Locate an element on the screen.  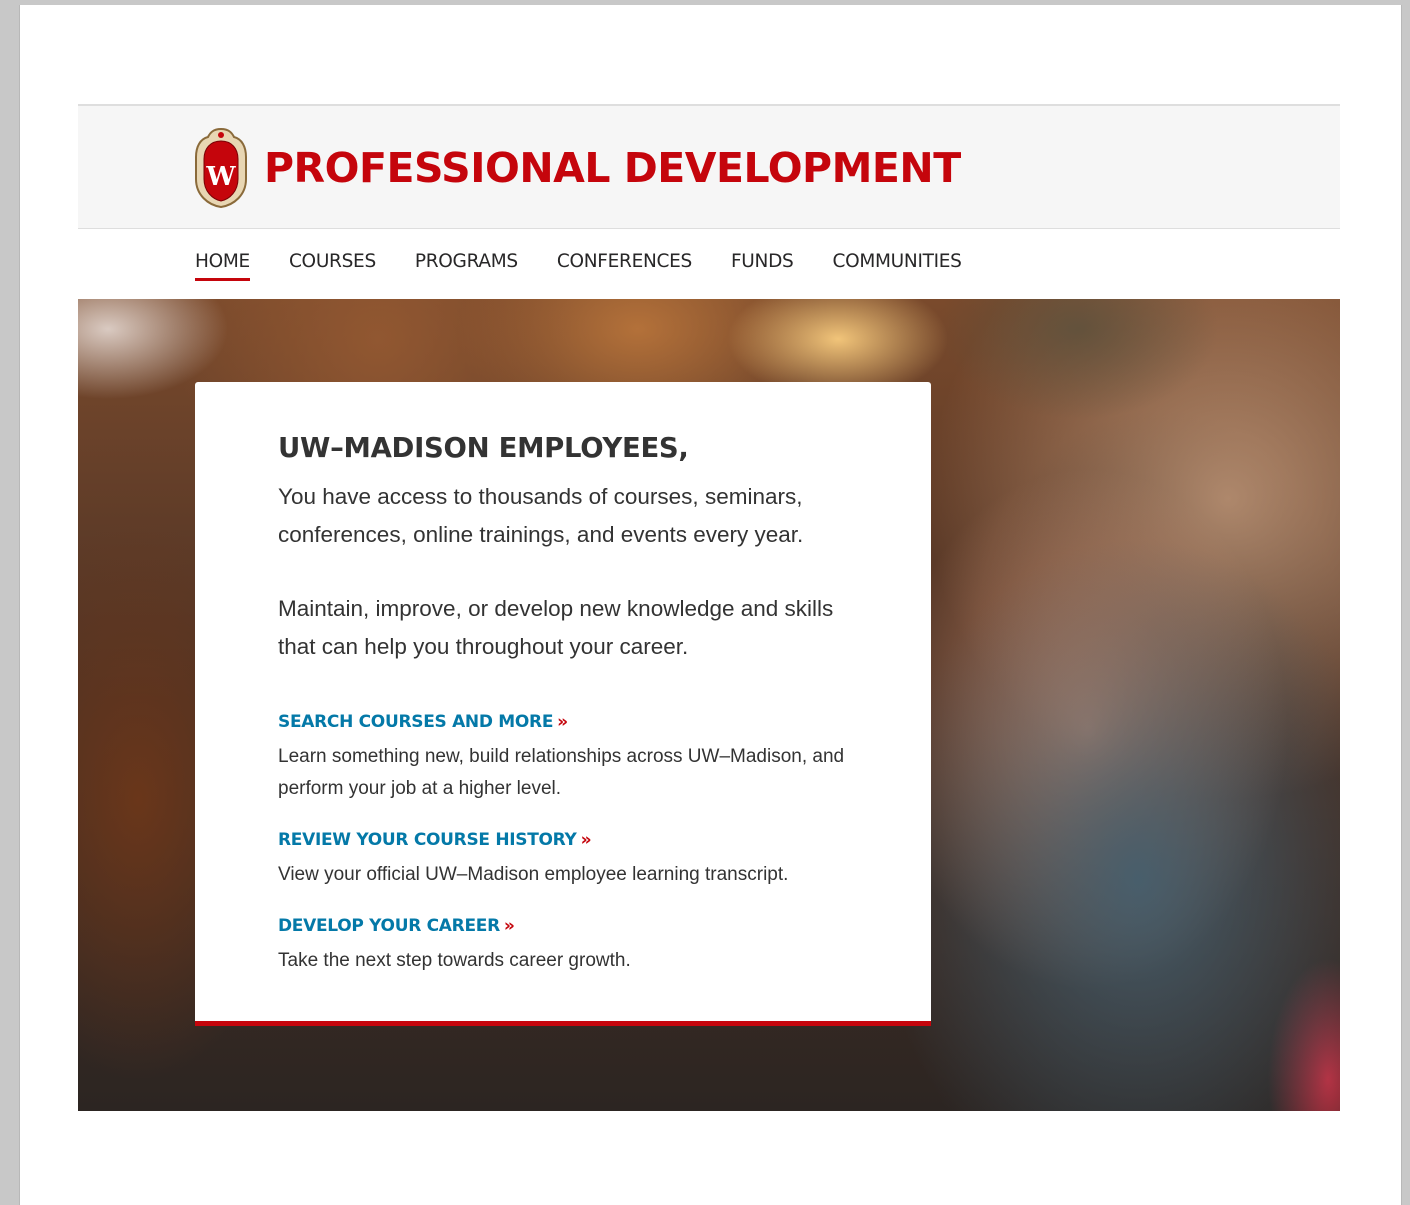
site-header: W PROFESSIONAL DEVELOPMENT is located at coordinates (709, 166).